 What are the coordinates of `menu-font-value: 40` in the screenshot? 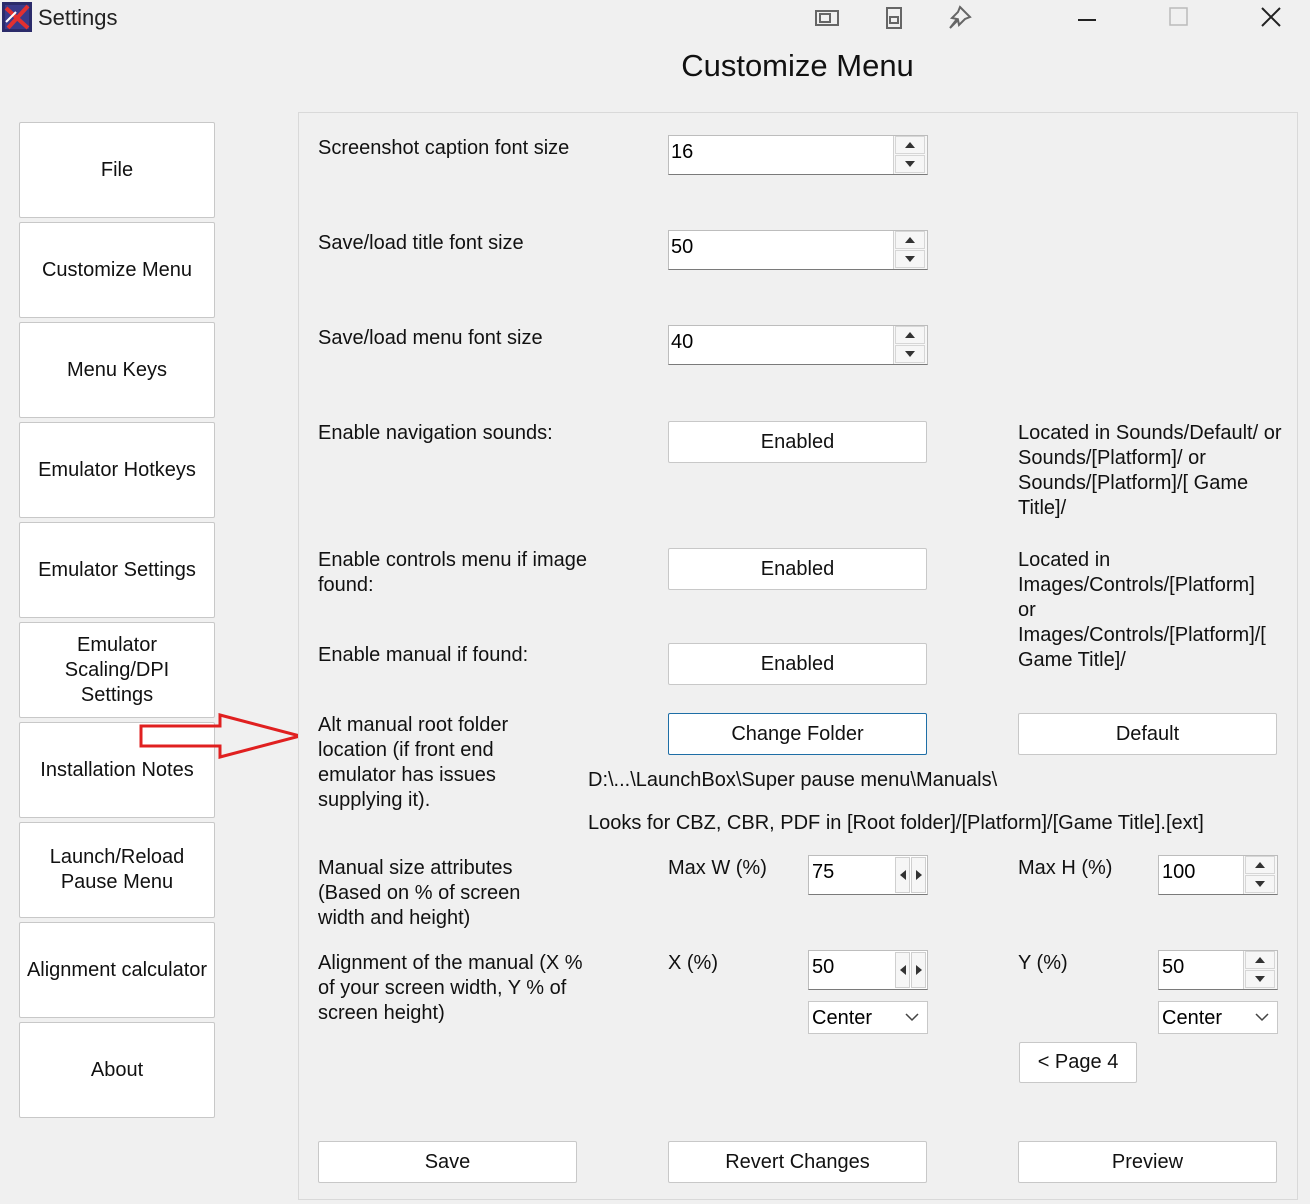 It's located at (682, 342).